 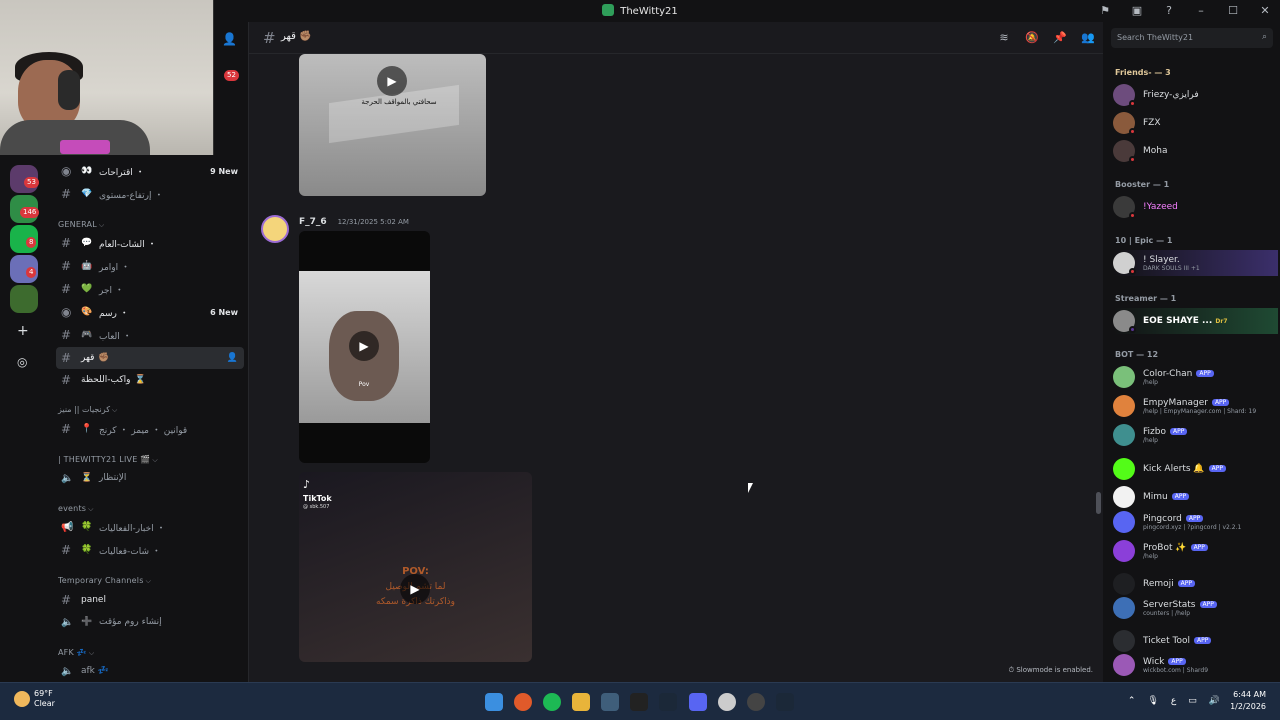 I want to click on member-group-label: Streamer — 1, so click(x=1146, y=298).